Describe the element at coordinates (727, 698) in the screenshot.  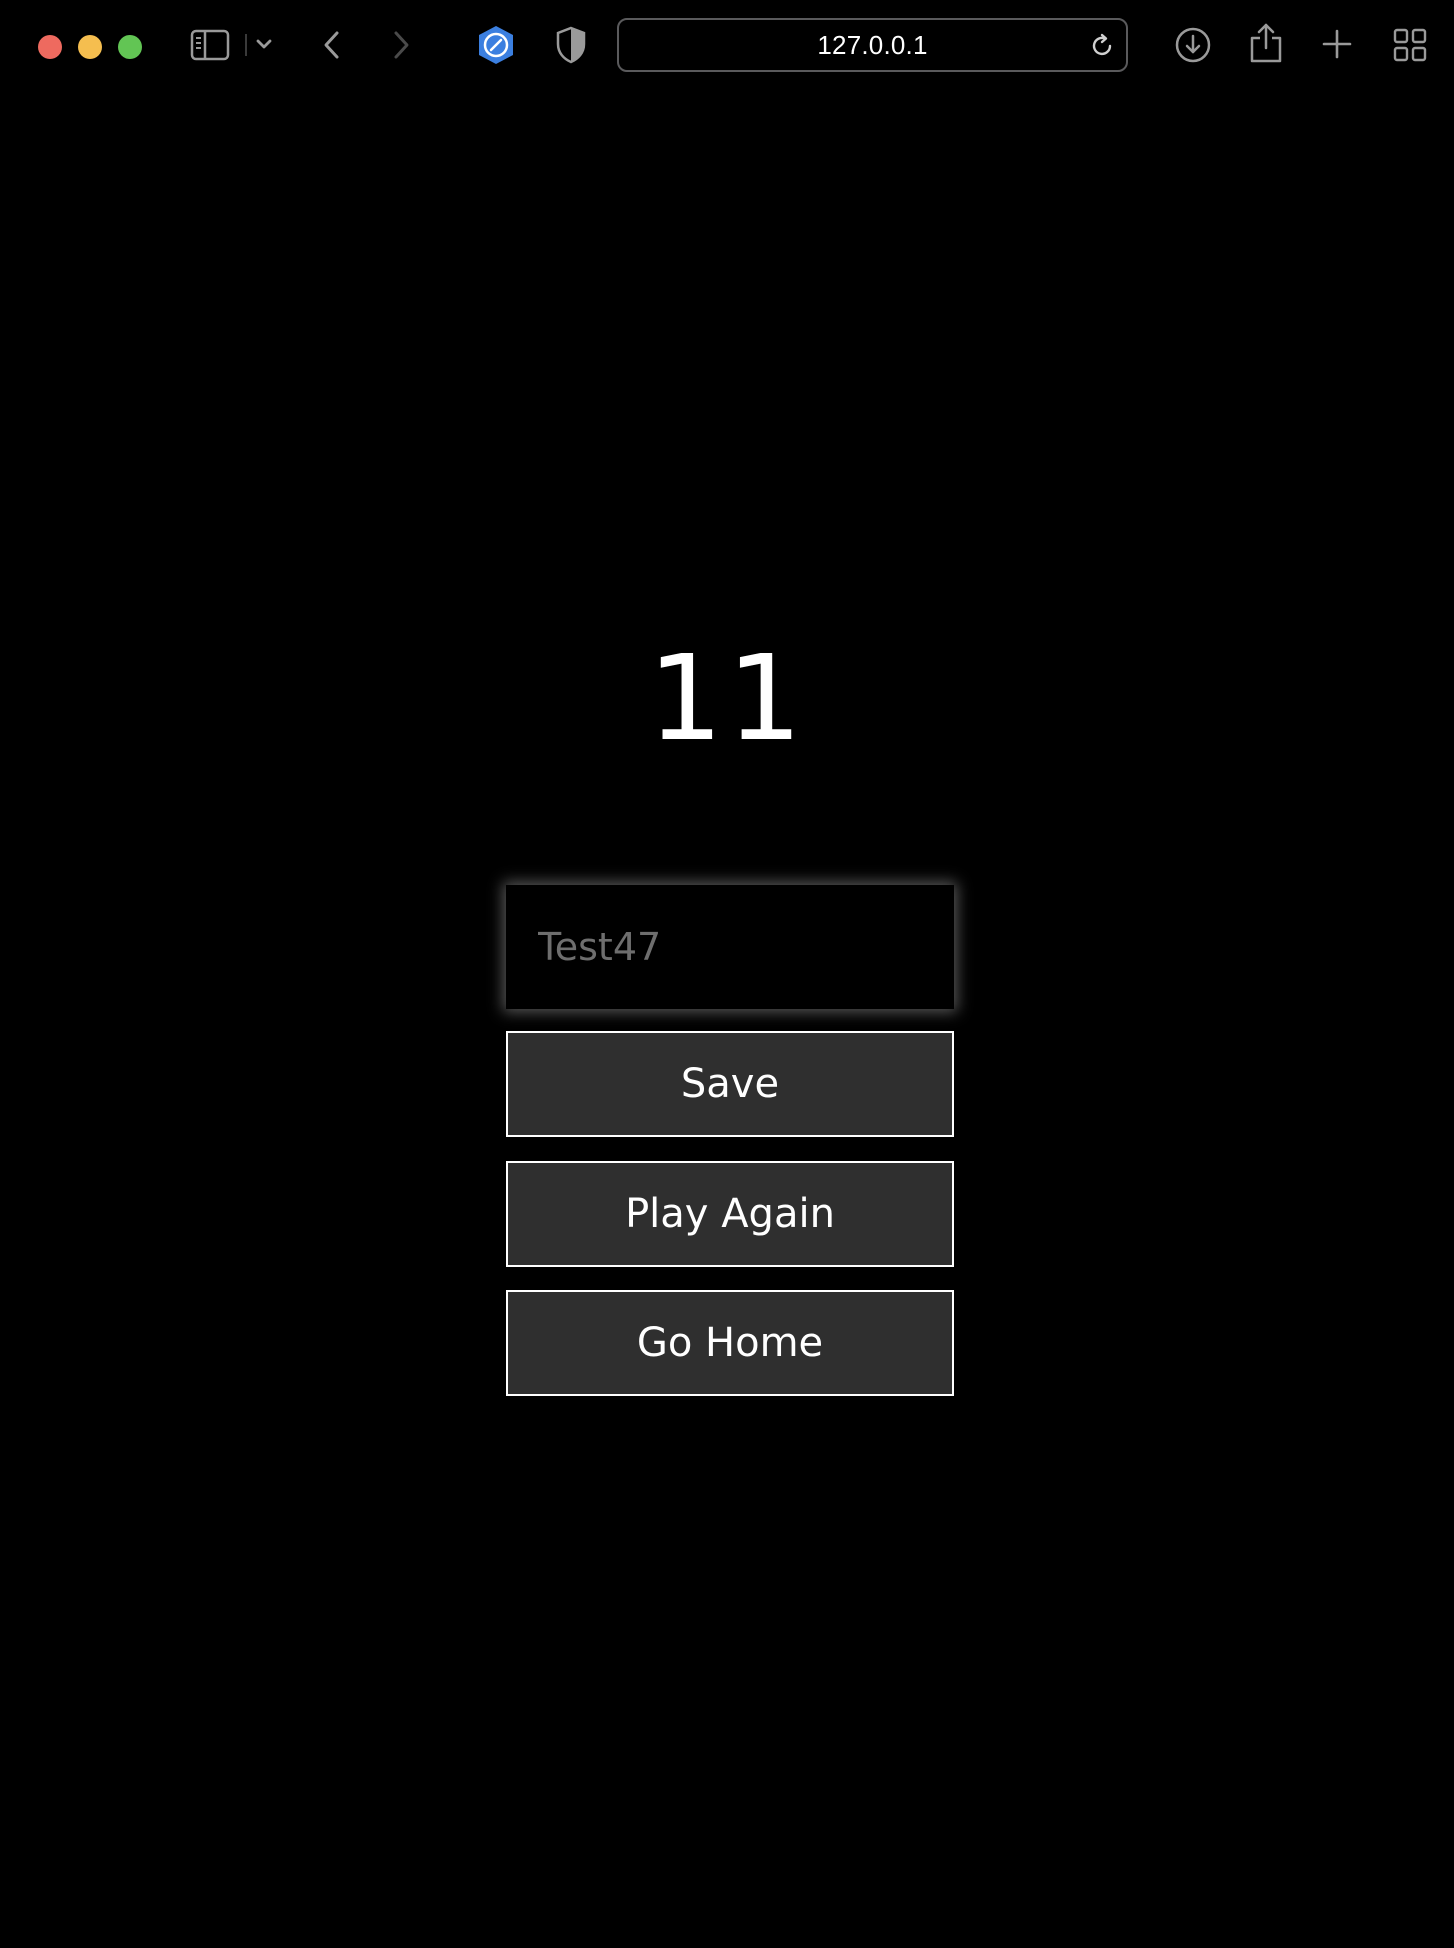
I see `final-score: 11` at that location.